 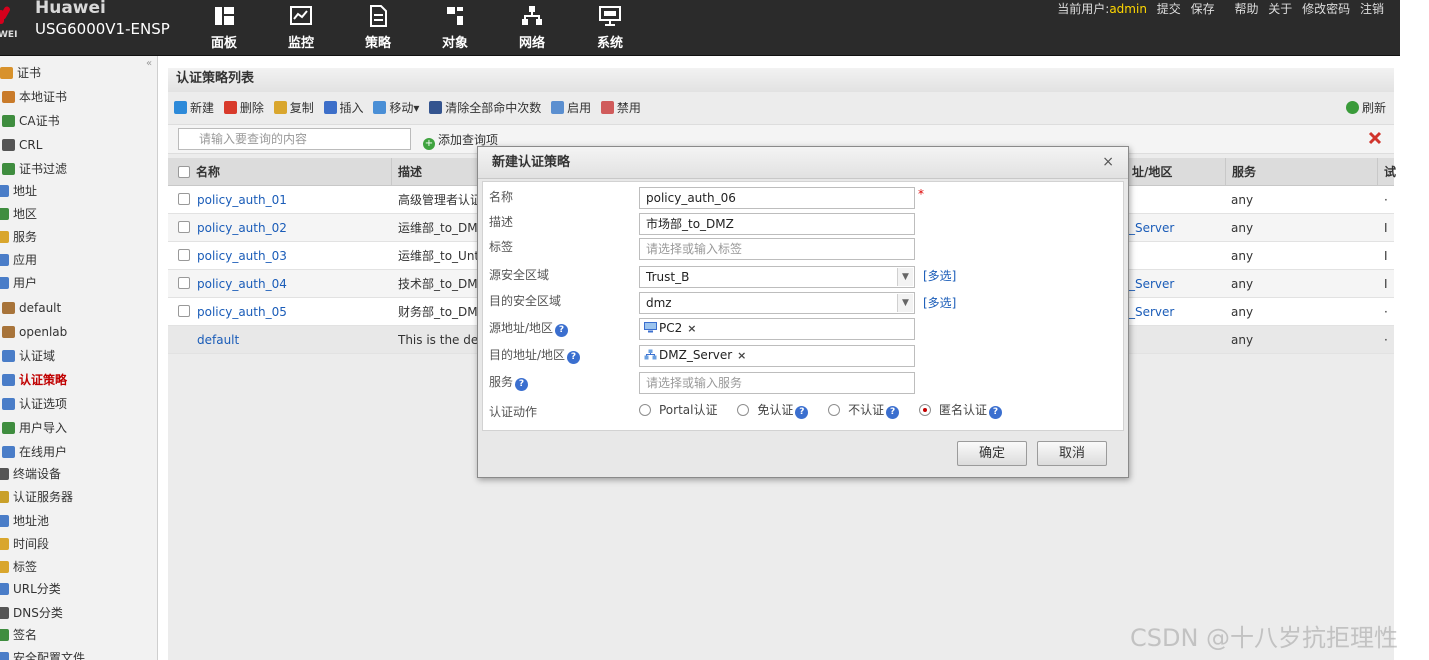 What do you see at coordinates (292, 312) in the screenshot?
I see `policy-name-link: policy_auth_05` at bounding box center [292, 312].